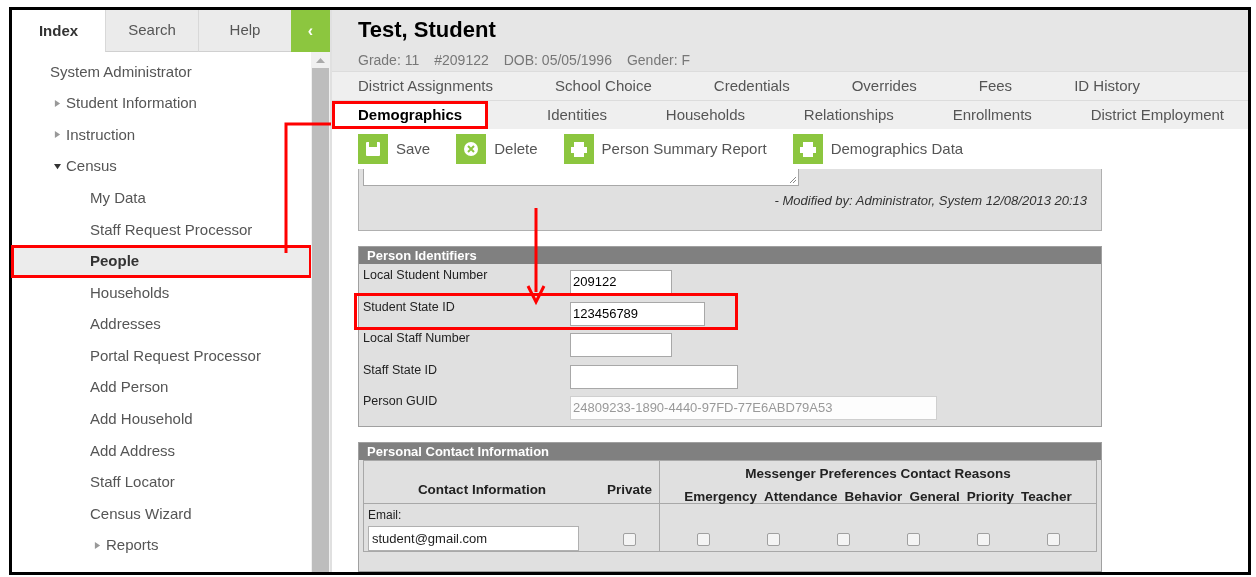 The width and height of the screenshot is (1256, 577). Describe the element at coordinates (161, 135) in the screenshot. I see `nav-item: Instruction` at that location.